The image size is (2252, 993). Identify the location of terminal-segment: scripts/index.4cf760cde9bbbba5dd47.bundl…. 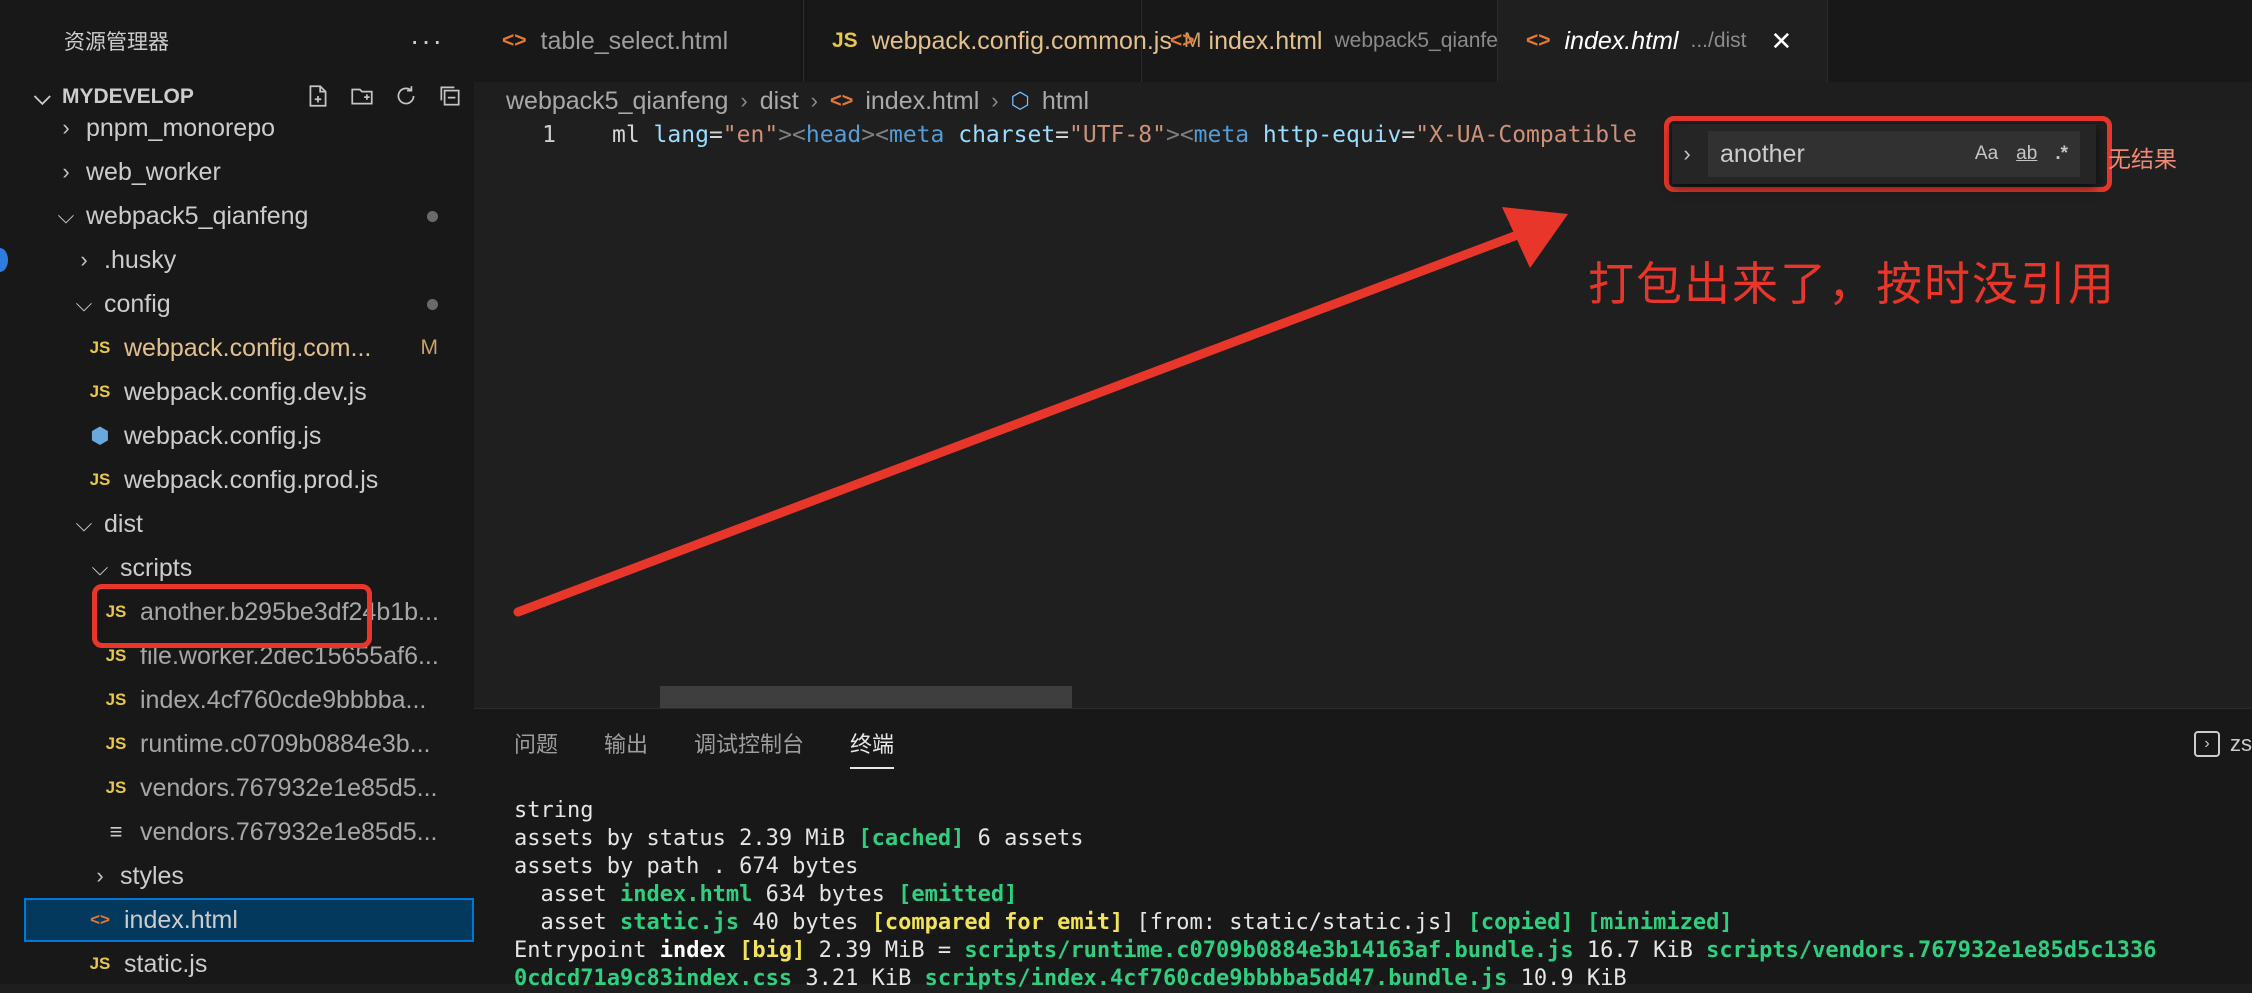
(1216, 978).